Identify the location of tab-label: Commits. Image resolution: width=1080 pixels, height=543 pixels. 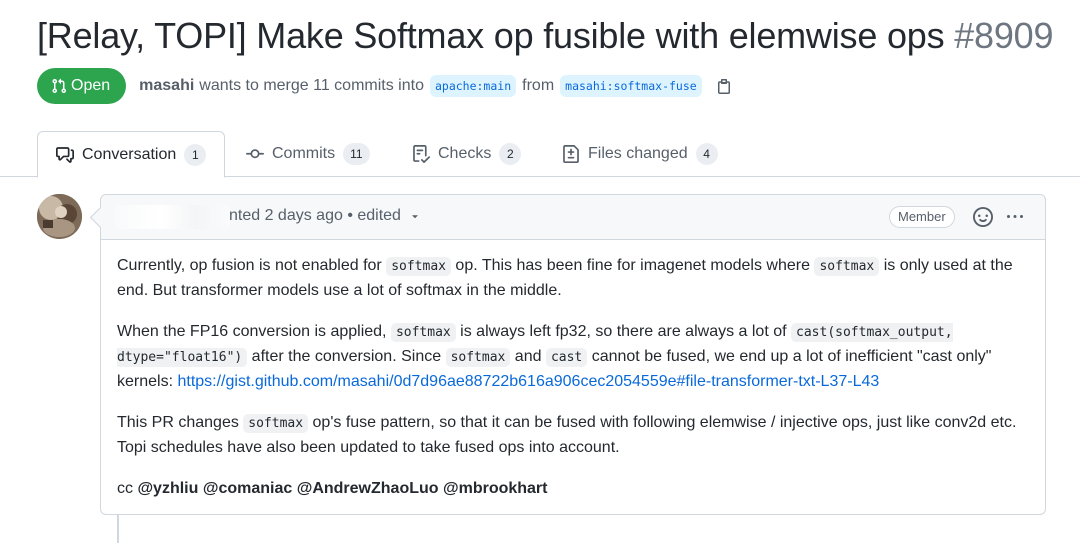
(304, 153).